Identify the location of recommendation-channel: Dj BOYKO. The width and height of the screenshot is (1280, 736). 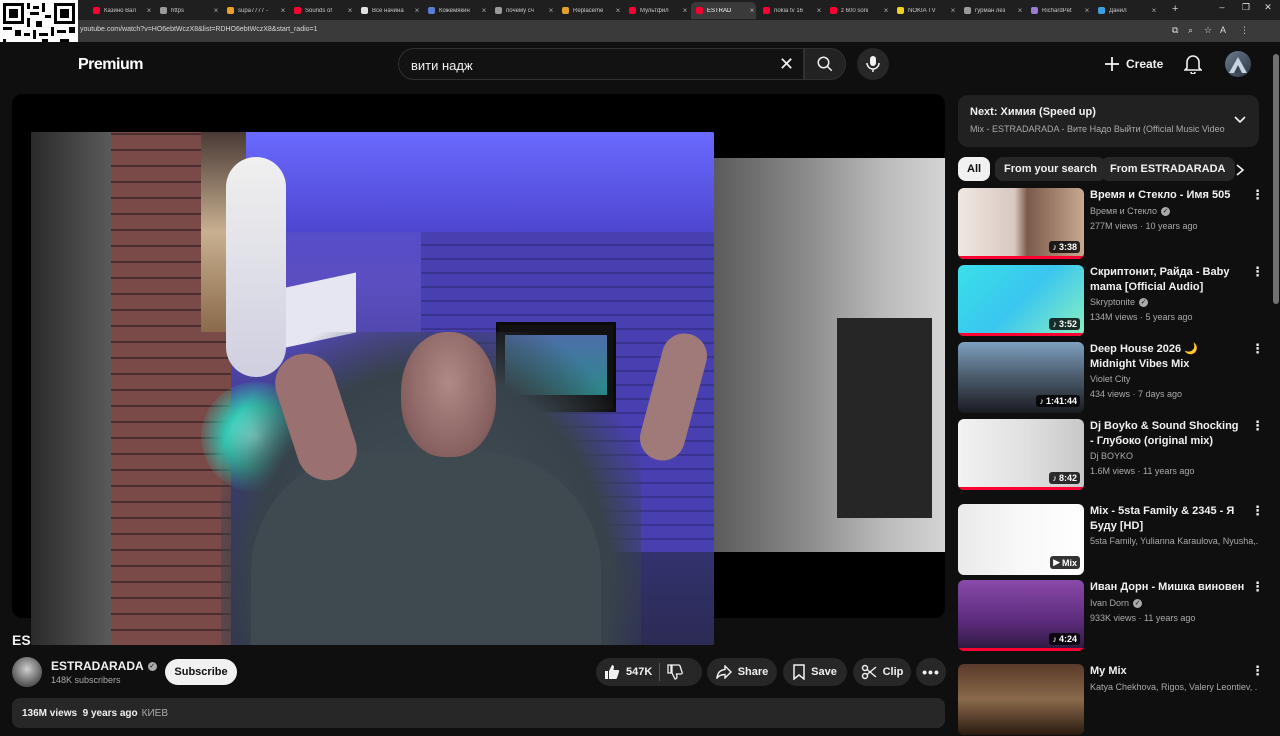
(1174, 456).